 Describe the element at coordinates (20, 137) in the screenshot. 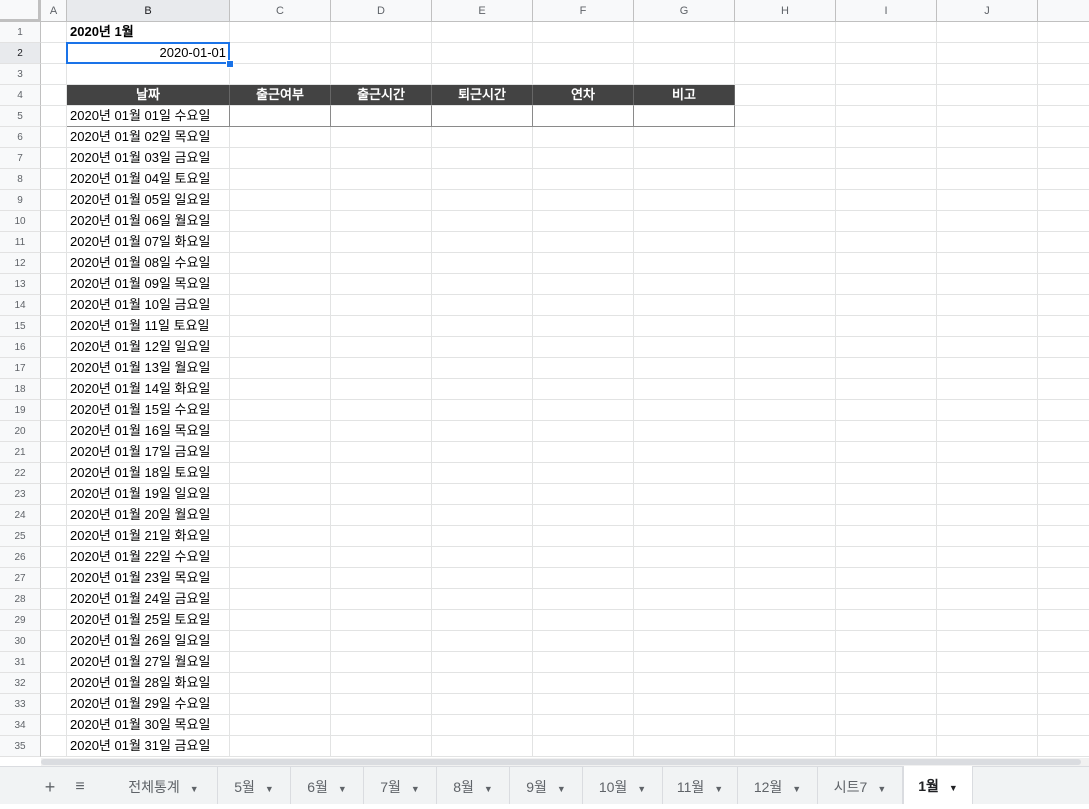

I see `row-header: 6` at that location.